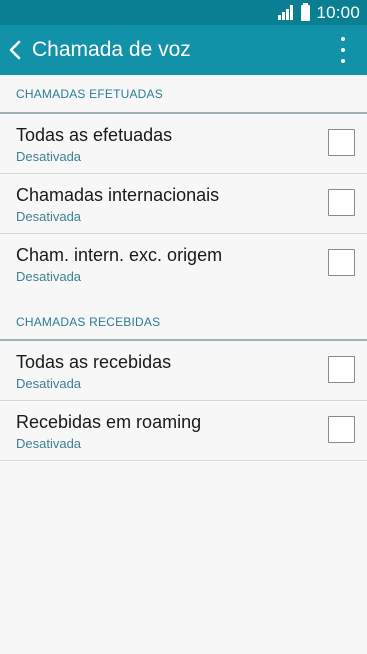 This screenshot has width=367, height=654. I want to click on back-button: Chamada de voz, so click(122, 50).